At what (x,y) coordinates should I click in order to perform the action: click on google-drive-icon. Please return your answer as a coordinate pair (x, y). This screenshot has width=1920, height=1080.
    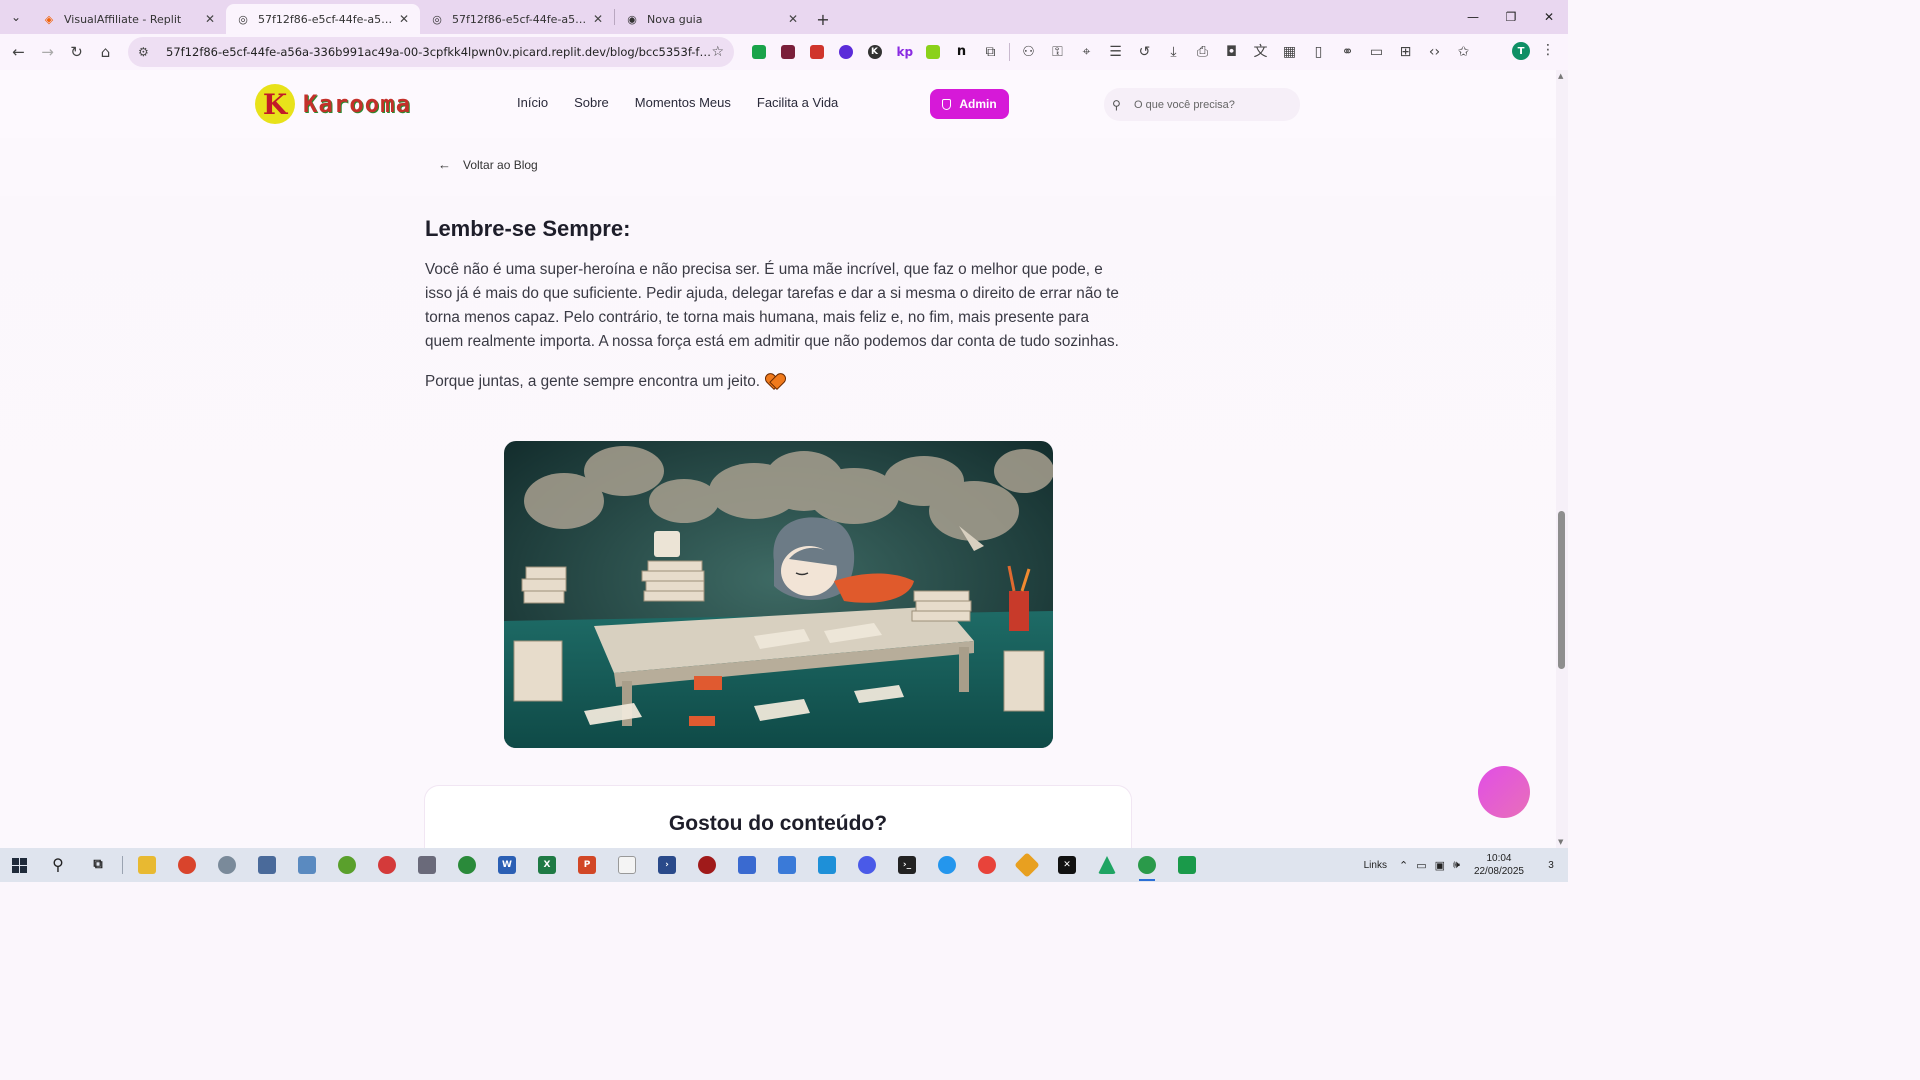
    Looking at the image, I should click on (1107, 865).